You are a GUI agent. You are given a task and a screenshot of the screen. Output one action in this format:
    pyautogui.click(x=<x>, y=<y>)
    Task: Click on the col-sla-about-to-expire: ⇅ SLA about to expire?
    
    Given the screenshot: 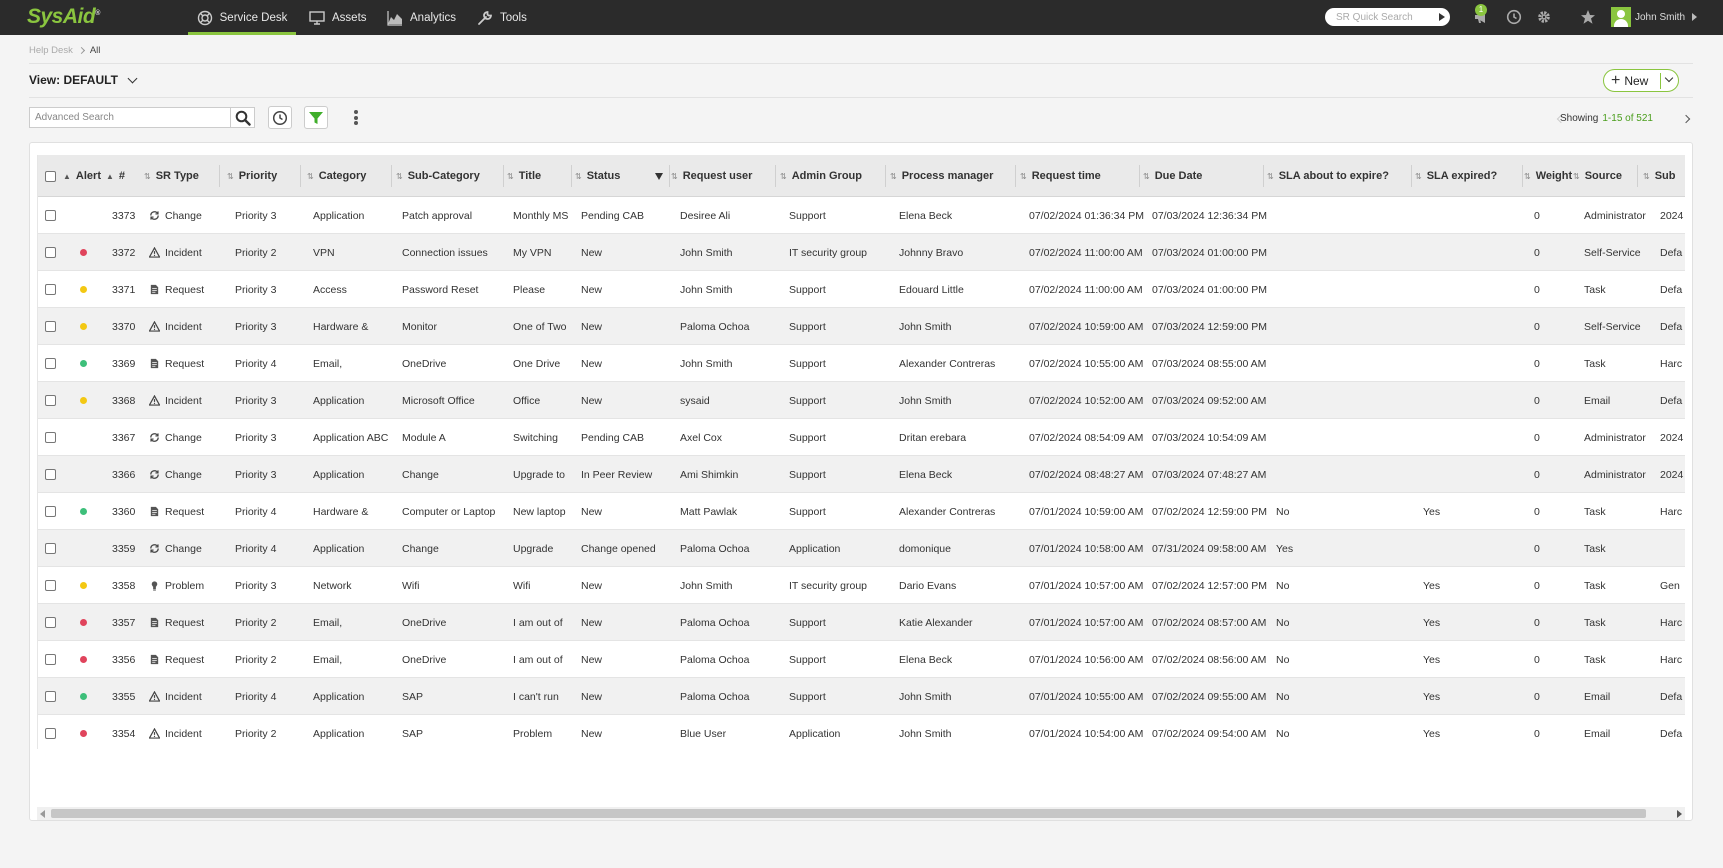 What is the action you would take?
    pyautogui.click(x=1328, y=176)
    